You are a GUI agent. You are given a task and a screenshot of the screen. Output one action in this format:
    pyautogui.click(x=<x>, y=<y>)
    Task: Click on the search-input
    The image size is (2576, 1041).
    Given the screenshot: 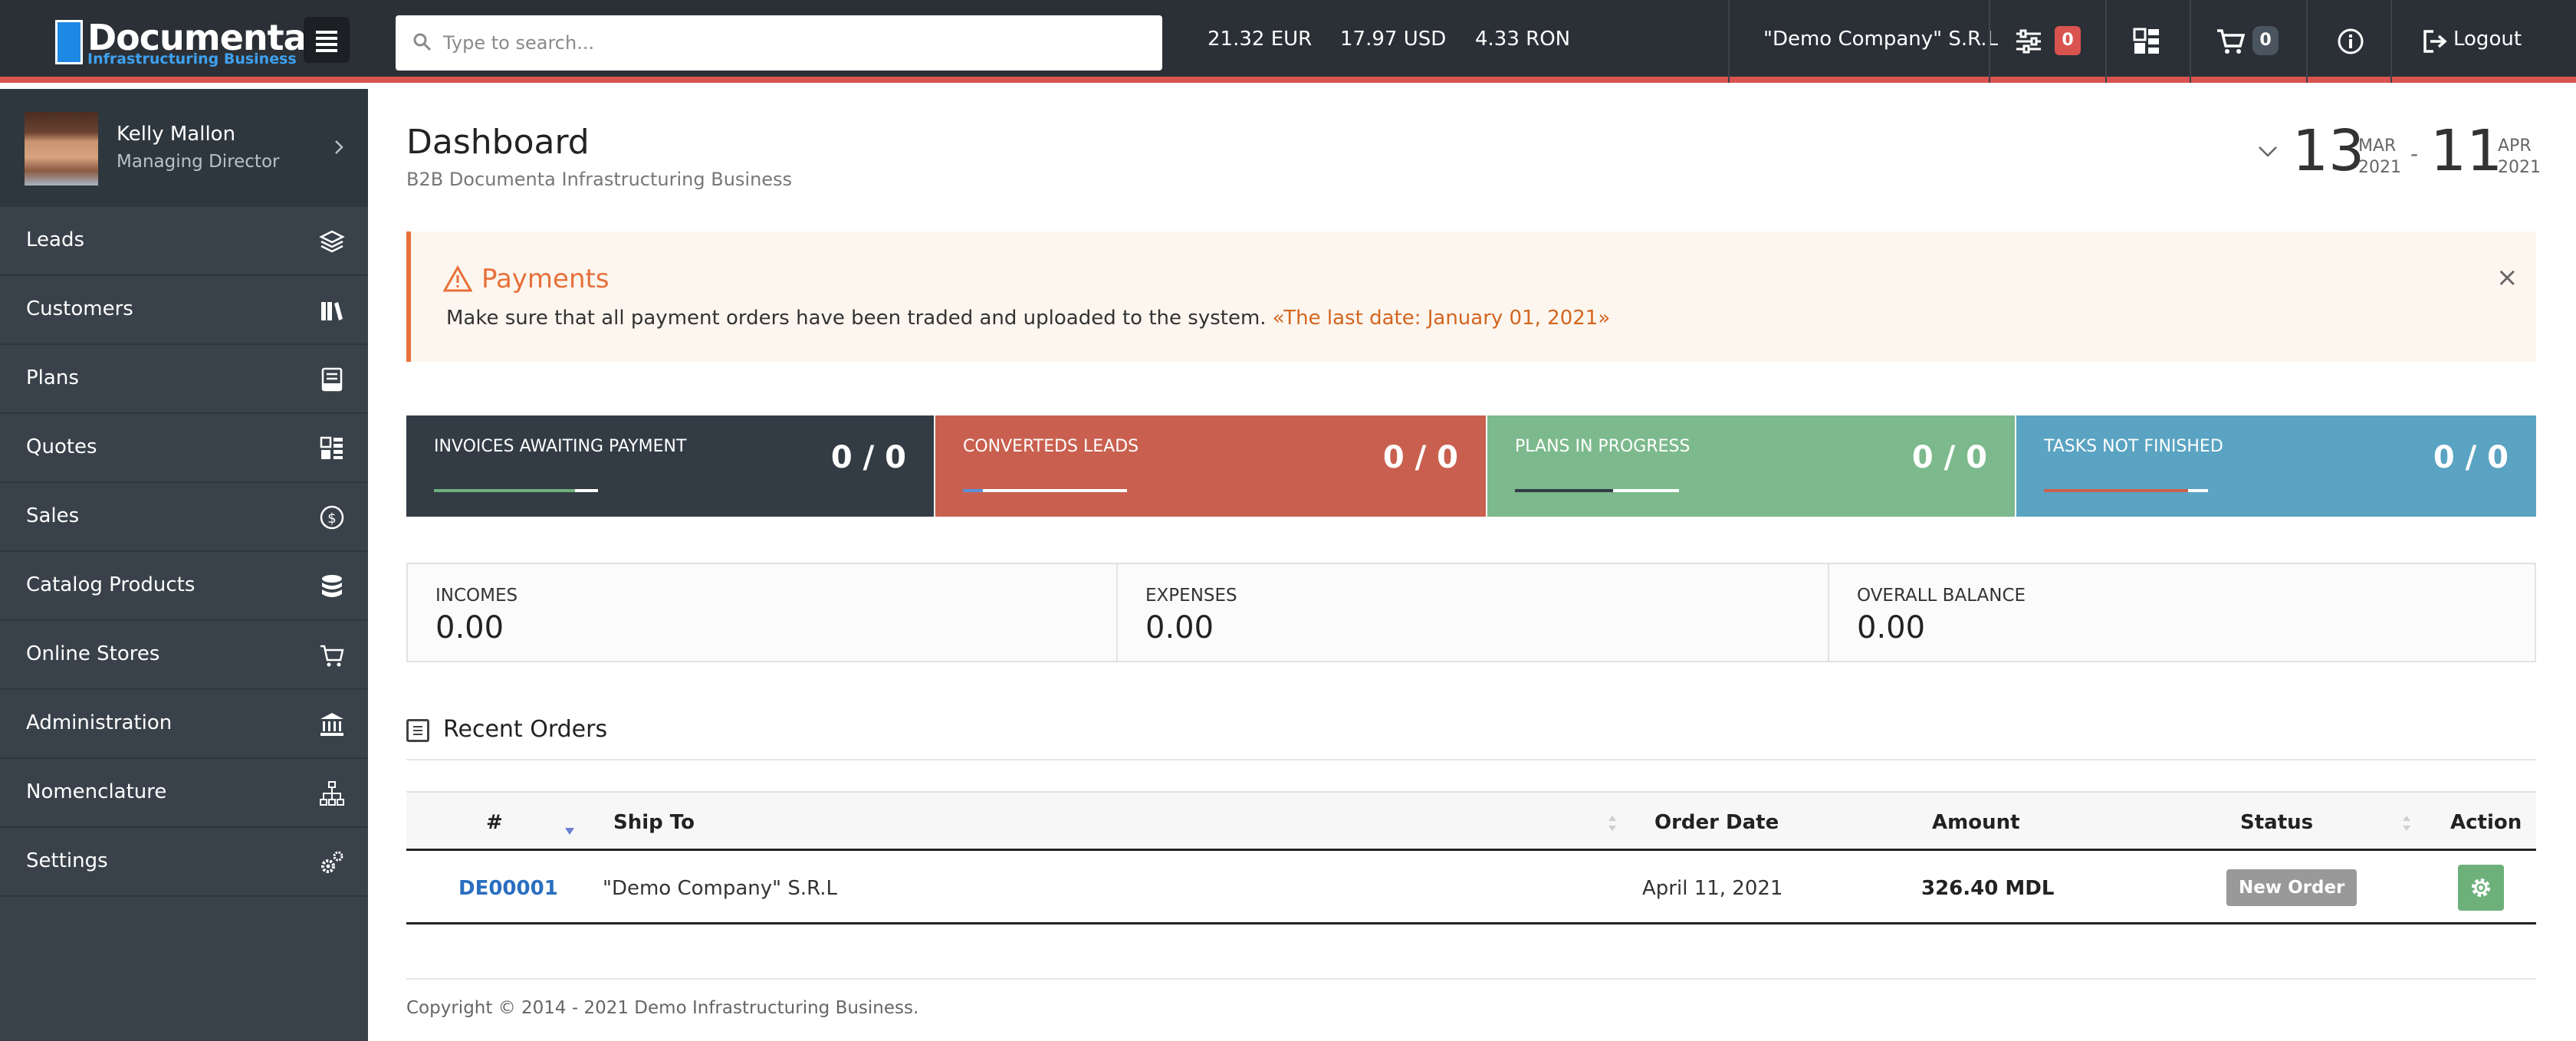 What is the action you would take?
    pyautogui.click(x=788, y=43)
    